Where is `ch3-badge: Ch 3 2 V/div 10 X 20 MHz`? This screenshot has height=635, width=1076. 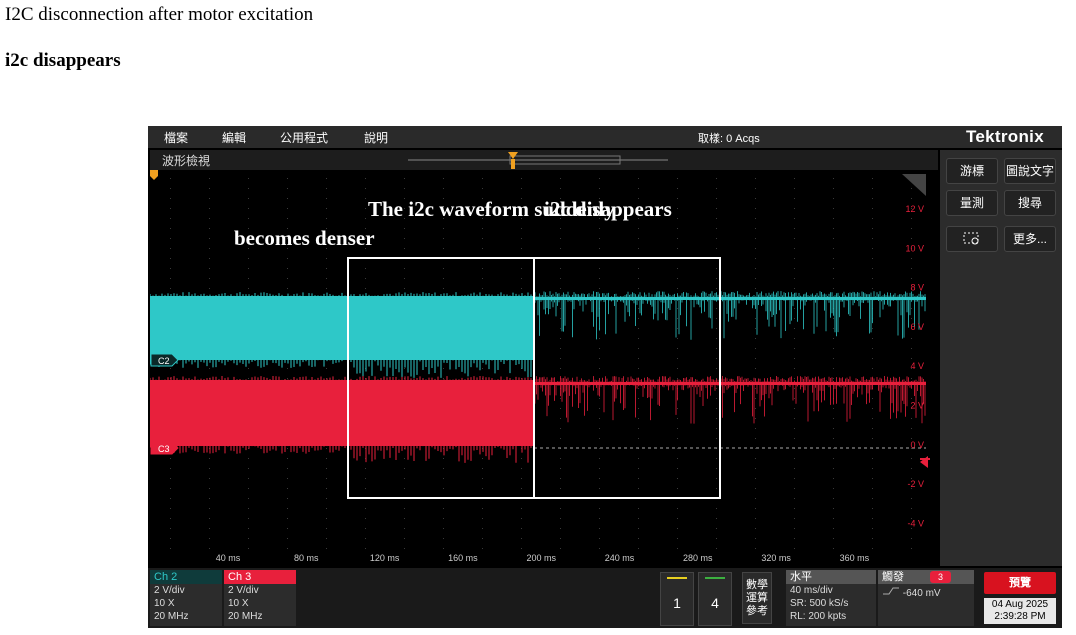
ch3-badge: Ch 3 2 V/div 10 X 20 MHz is located at coordinates (260, 598).